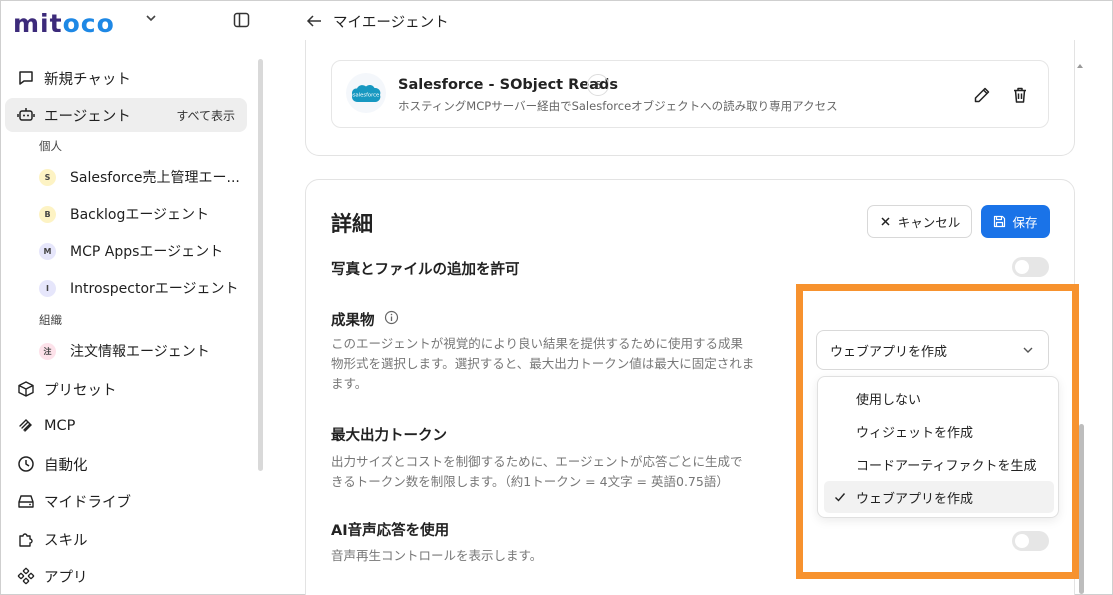 This screenshot has width=1113, height=595. I want to click on desc-line: 物形式を選択します。選択すると、最大出力トークン値は最大に固定されま, so click(543, 363).